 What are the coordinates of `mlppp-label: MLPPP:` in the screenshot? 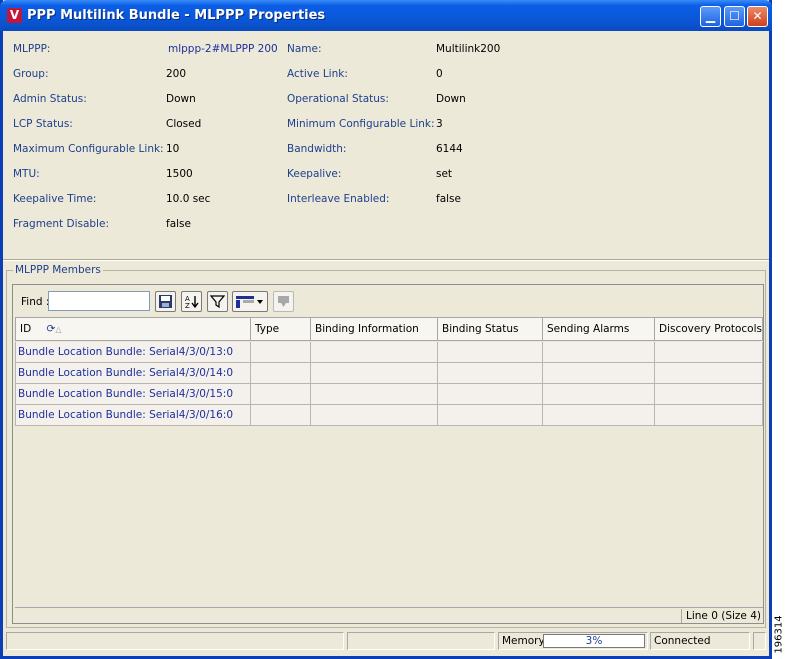 It's located at (32, 49).